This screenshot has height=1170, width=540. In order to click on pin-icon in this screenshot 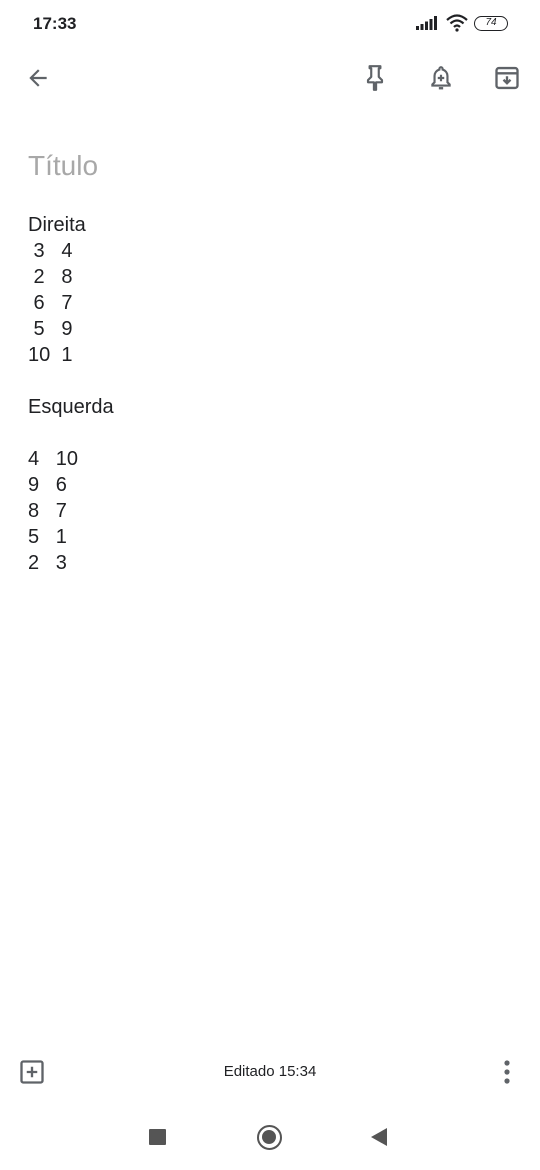, I will do `click(375, 78)`.